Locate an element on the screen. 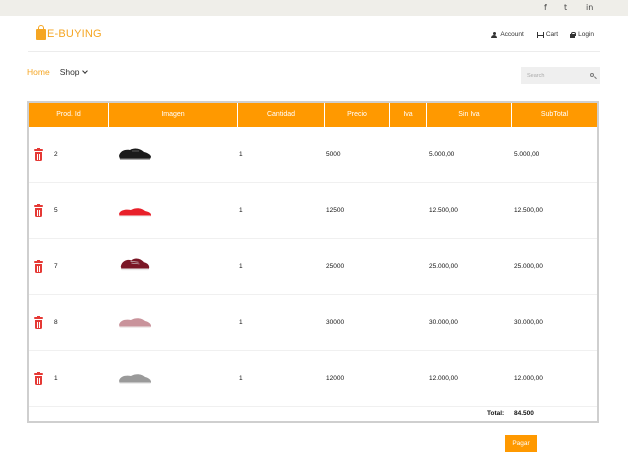 This screenshot has width=628, height=460. product-image-pink-sneaker is located at coordinates (135, 323).